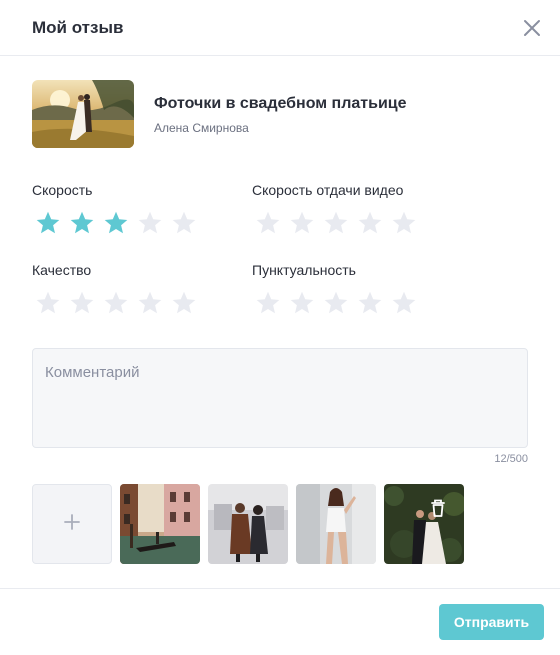 This screenshot has width=560, height=655. Describe the element at coordinates (78, 27) in the screenshot. I see `dialog-title: Мой отзыв` at that location.